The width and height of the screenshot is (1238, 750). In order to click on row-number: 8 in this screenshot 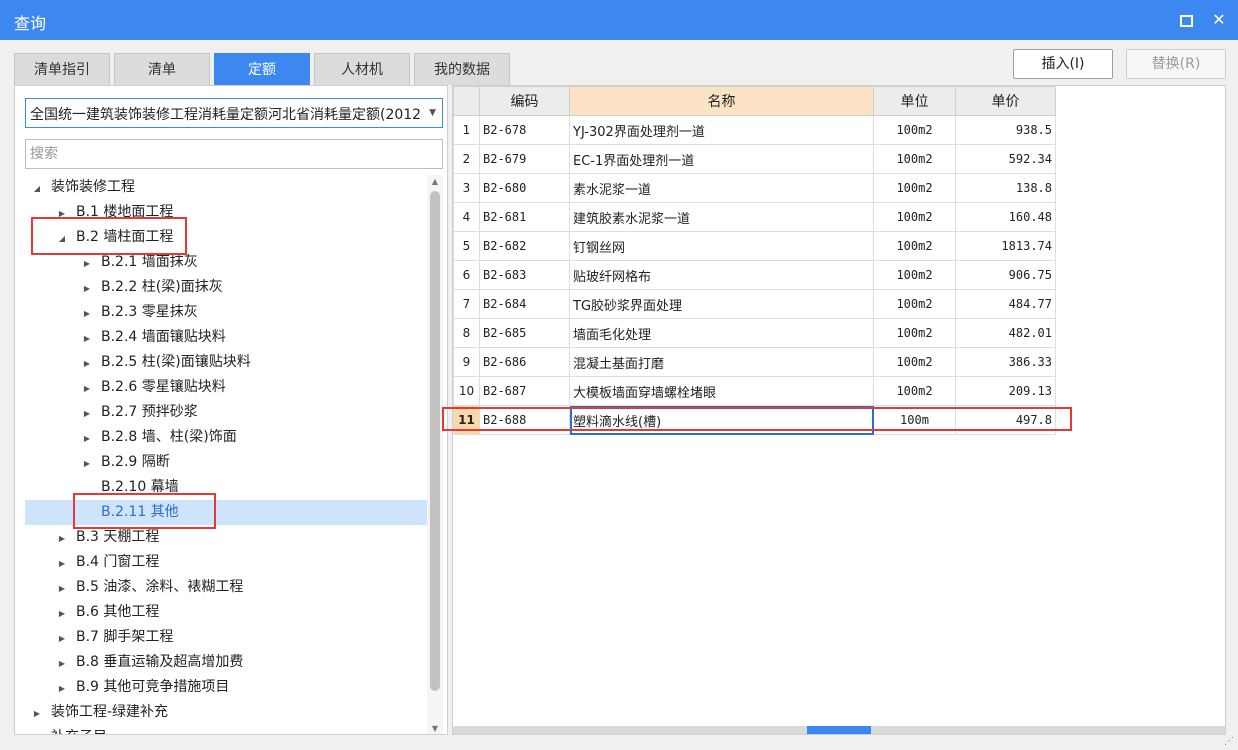, I will do `click(466, 333)`.